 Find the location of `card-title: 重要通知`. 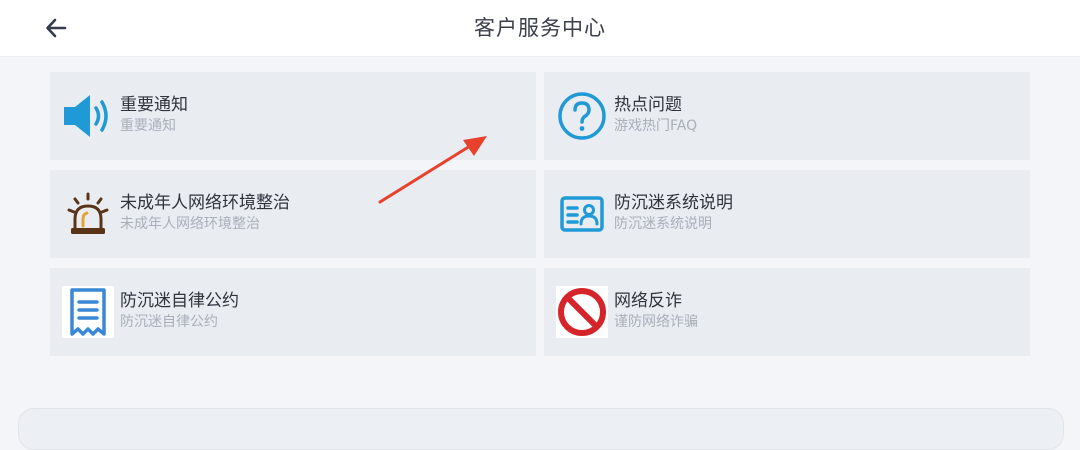

card-title: 重要通知 is located at coordinates (154, 105).